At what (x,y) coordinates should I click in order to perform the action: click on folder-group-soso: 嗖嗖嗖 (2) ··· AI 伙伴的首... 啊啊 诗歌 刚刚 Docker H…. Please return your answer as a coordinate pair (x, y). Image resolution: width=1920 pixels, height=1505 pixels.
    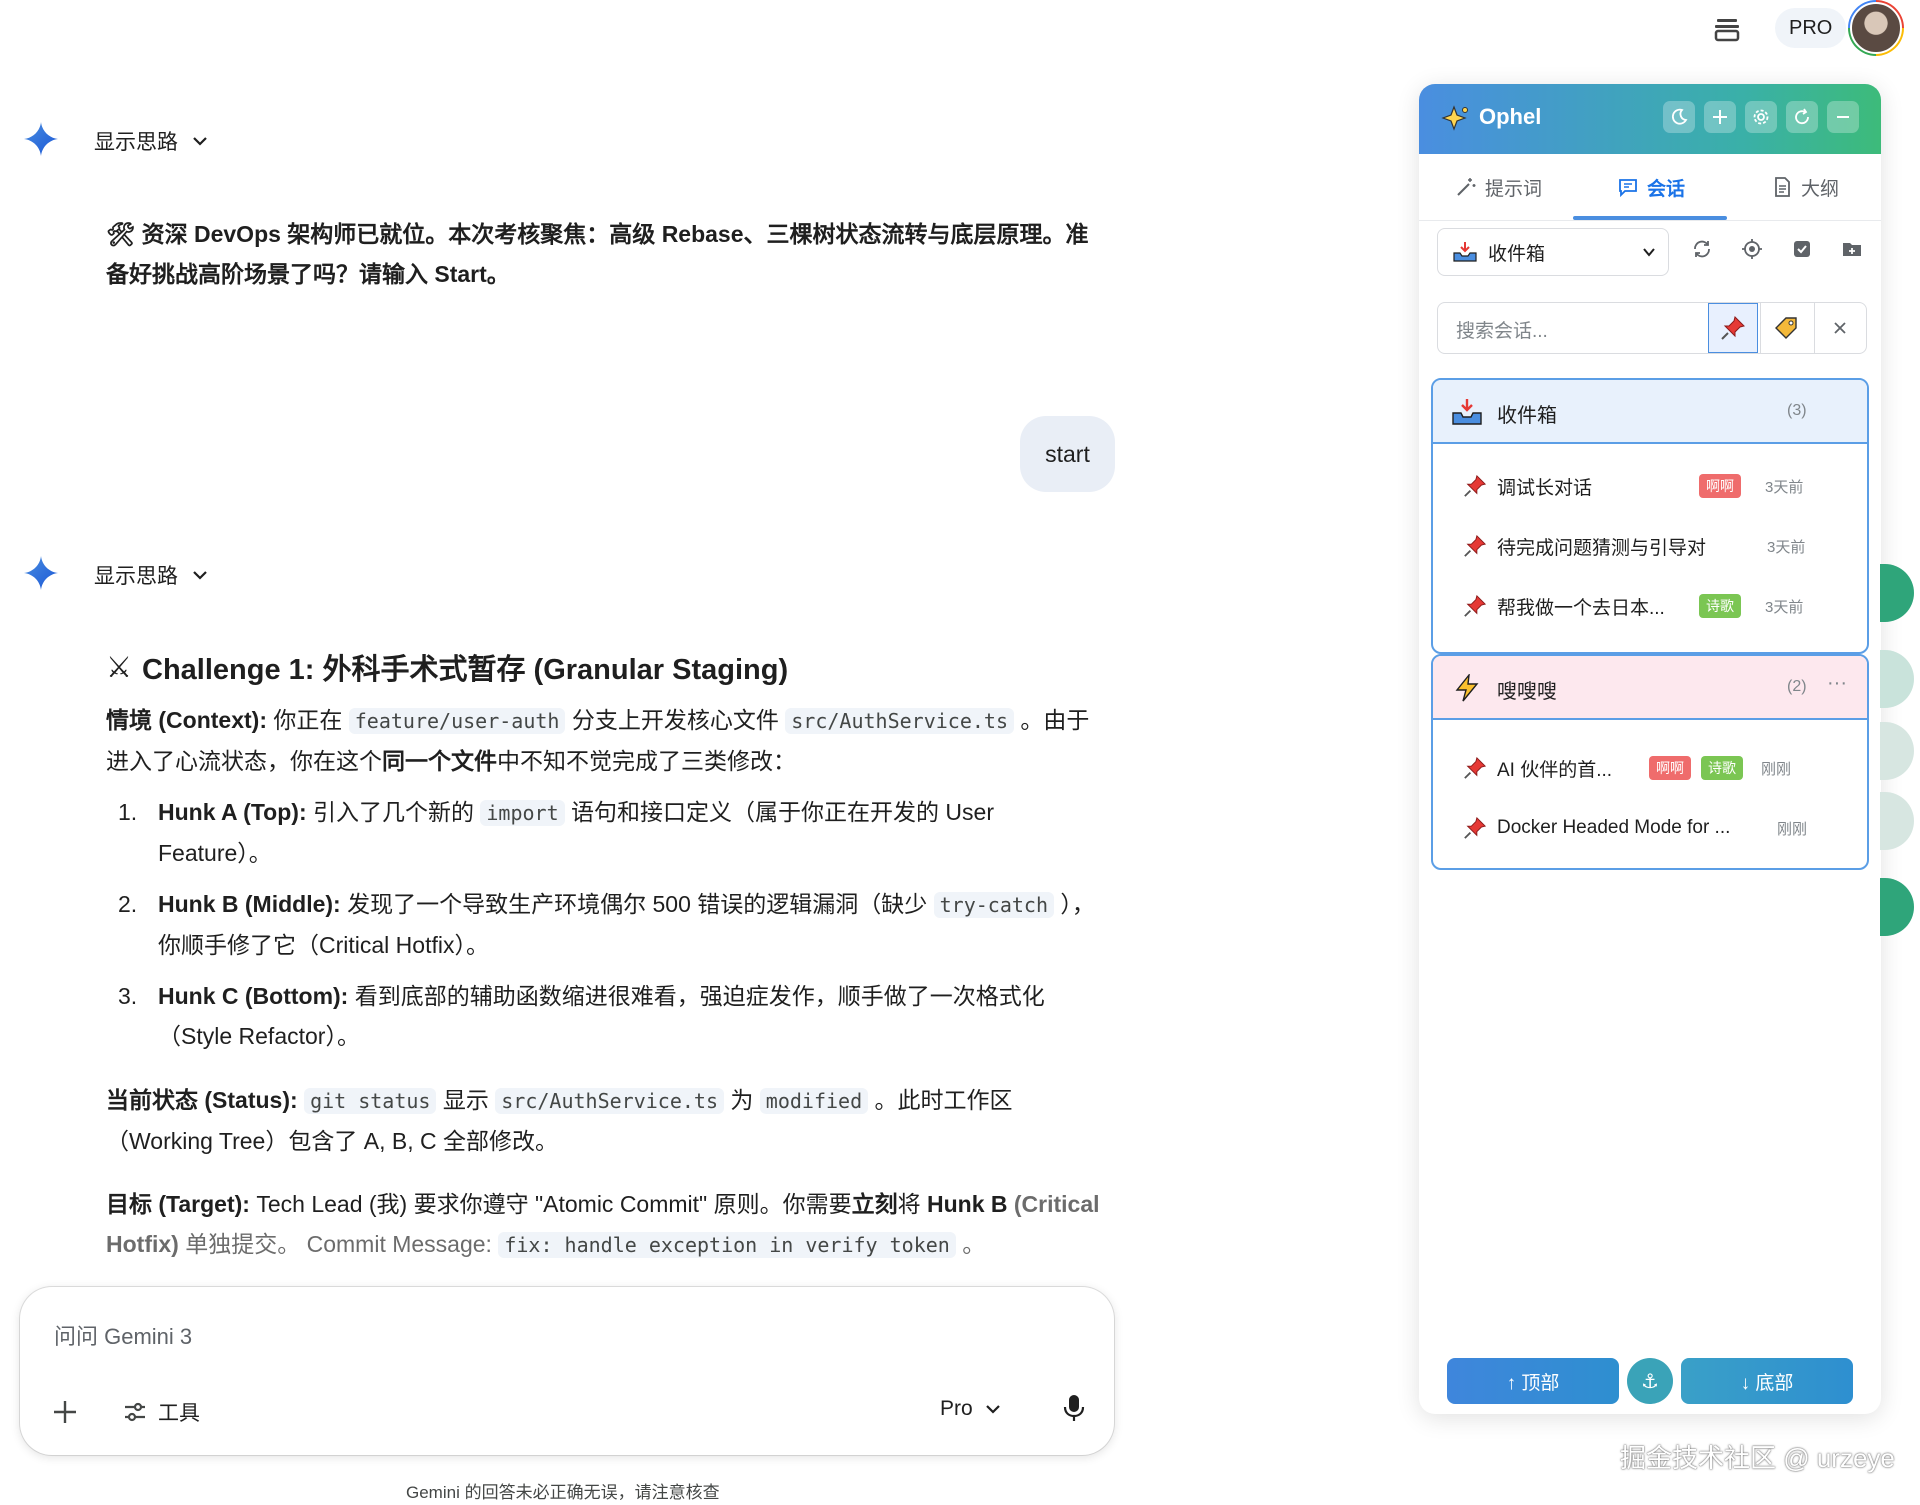
    Looking at the image, I should click on (1650, 762).